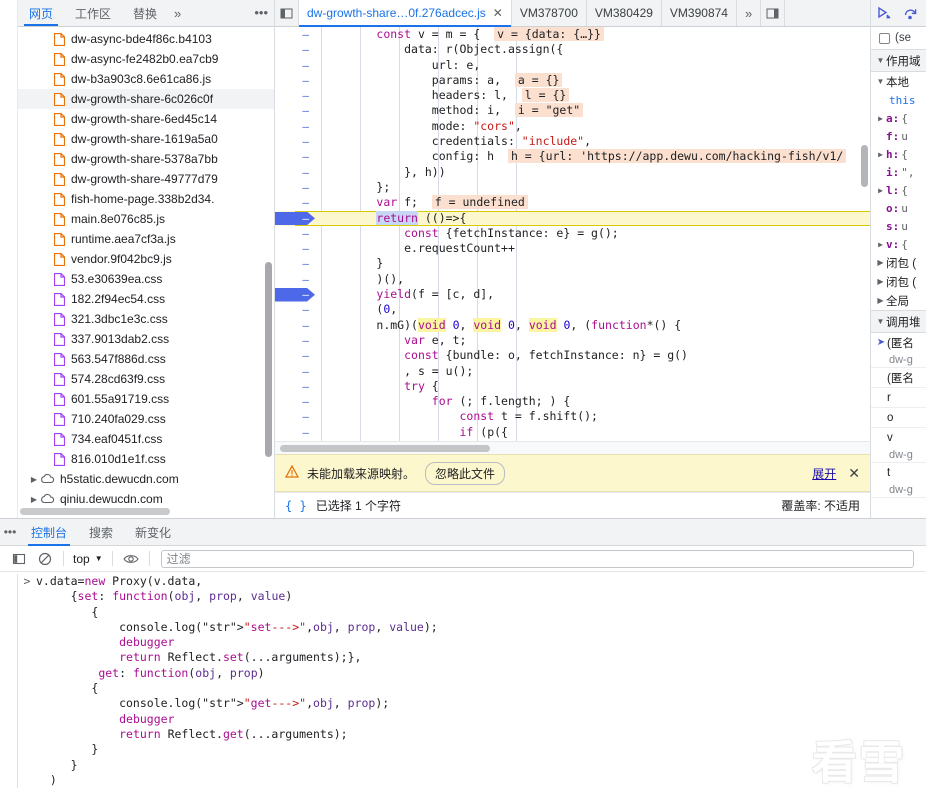 The width and height of the screenshot is (926, 803). I want to click on editor-tab-active: dw-growth-share…0f.276adcec.js ✕, so click(405, 13).